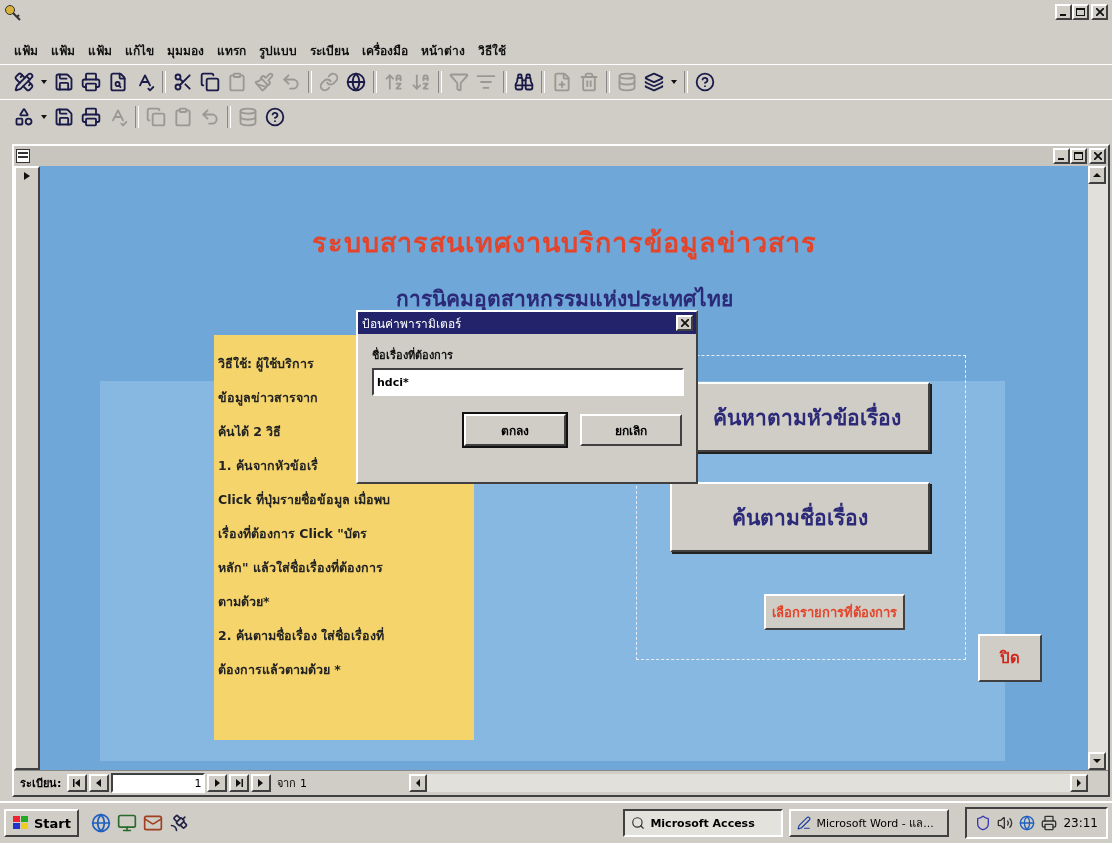 This screenshot has height=843, width=1112. Describe the element at coordinates (23, 156) in the screenshot. I see `form-icon` at that location.